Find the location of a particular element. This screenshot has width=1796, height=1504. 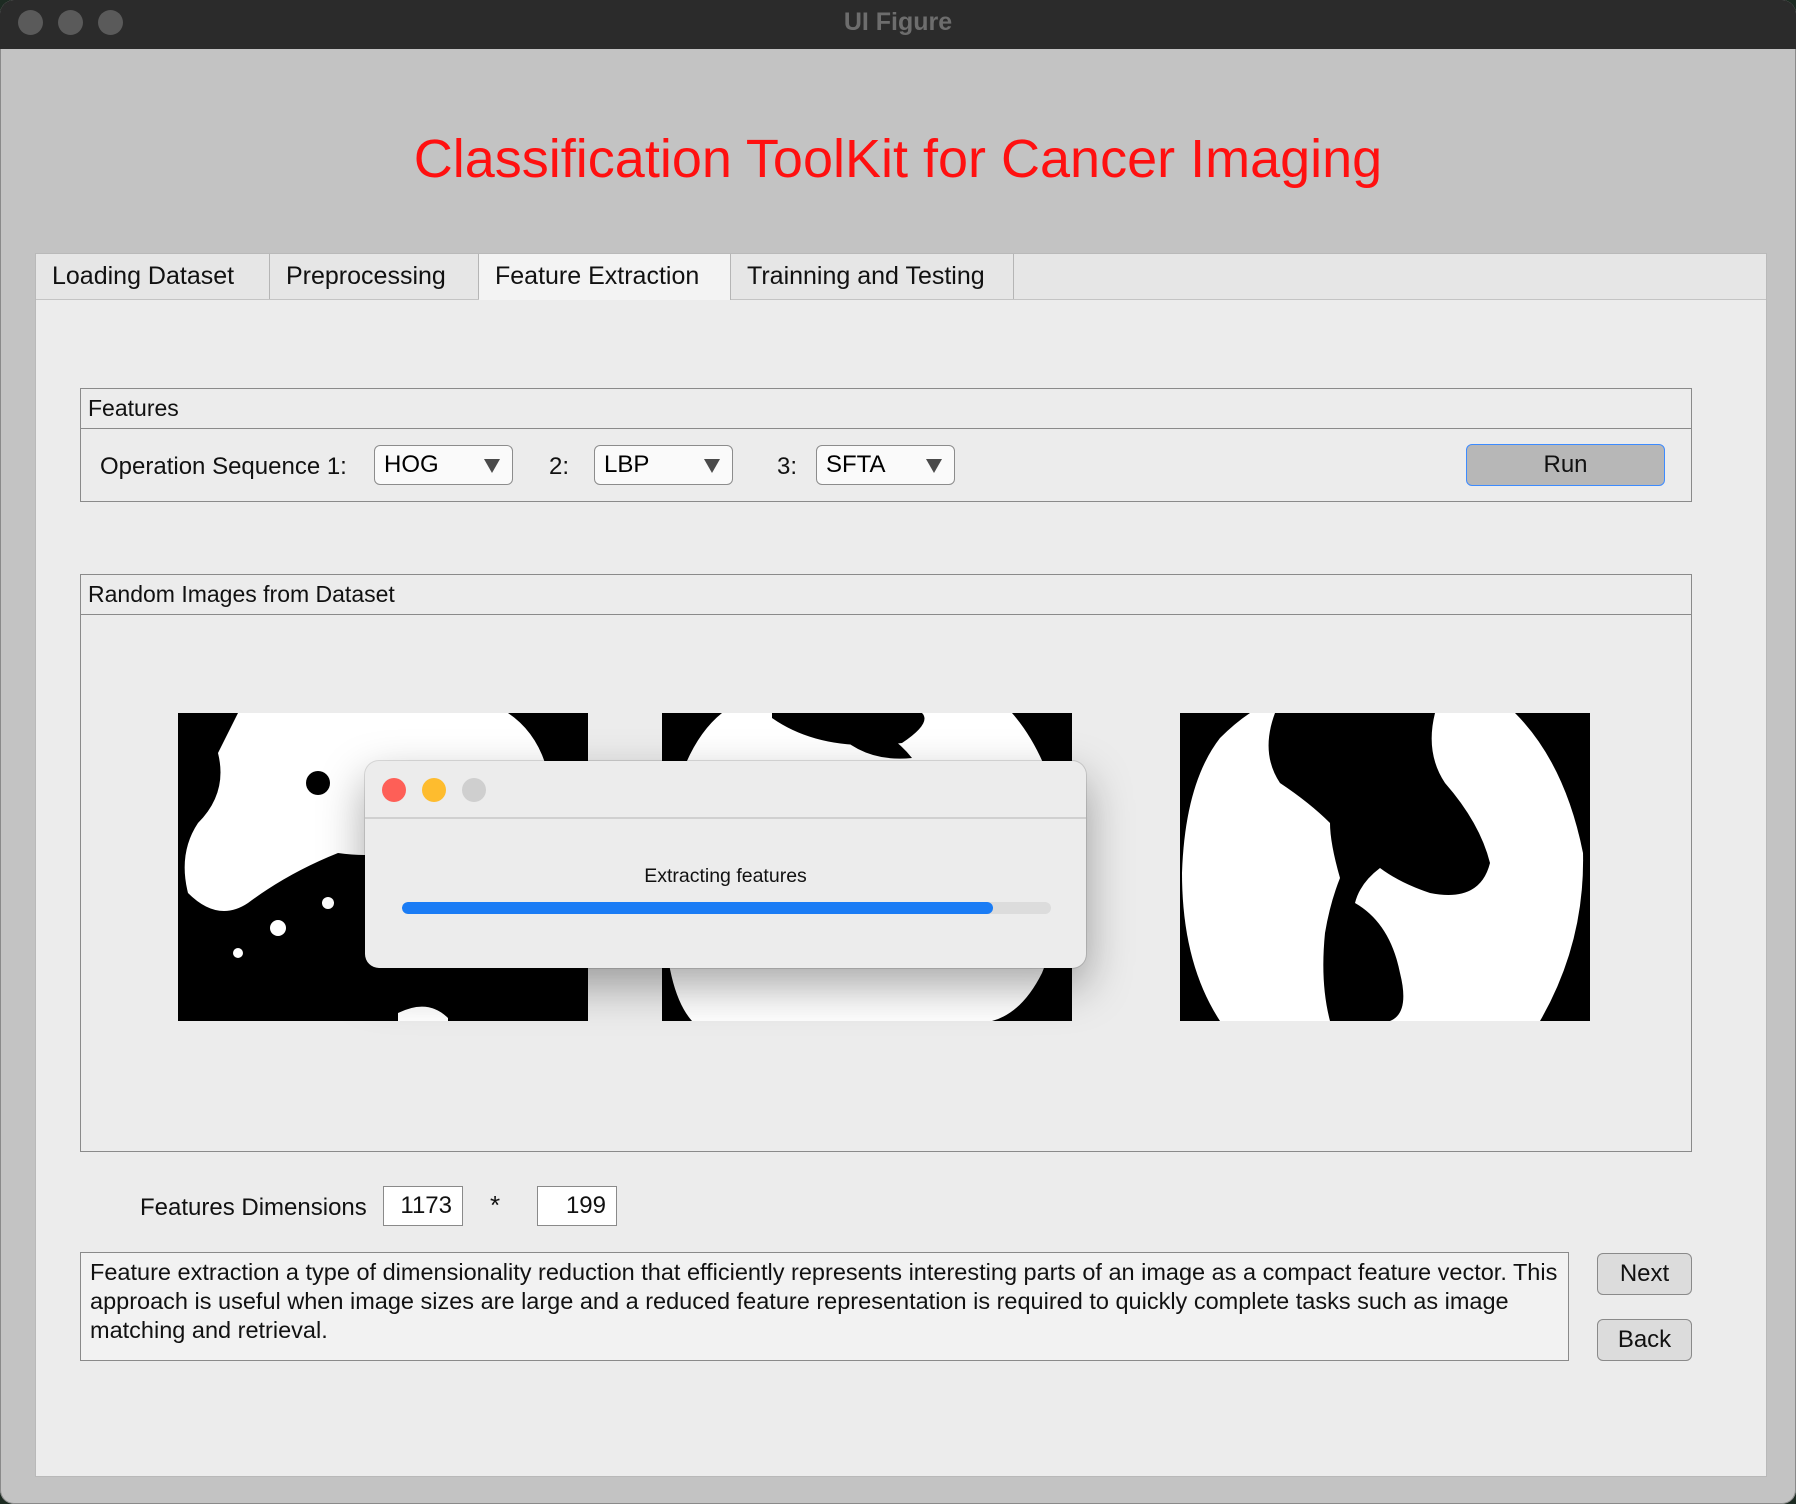

dialog-zoom-button is located at coordinates (474, 790).